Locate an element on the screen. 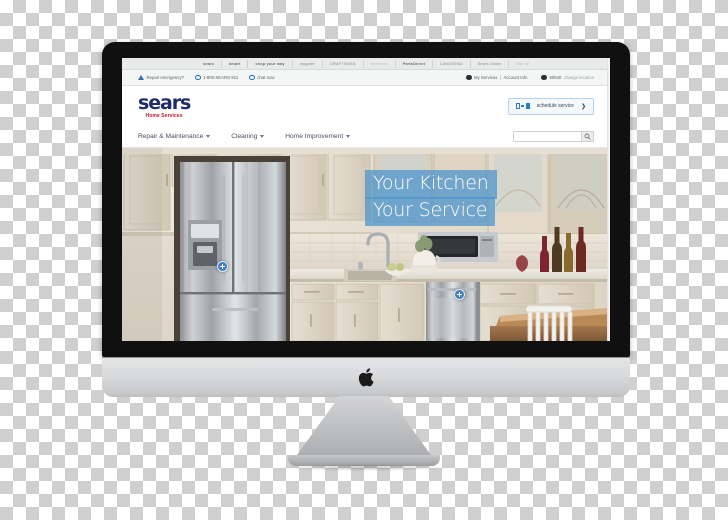 The image size is (728, 520). chevron-right-icon: ❯ is located at coordinates (583, 106).